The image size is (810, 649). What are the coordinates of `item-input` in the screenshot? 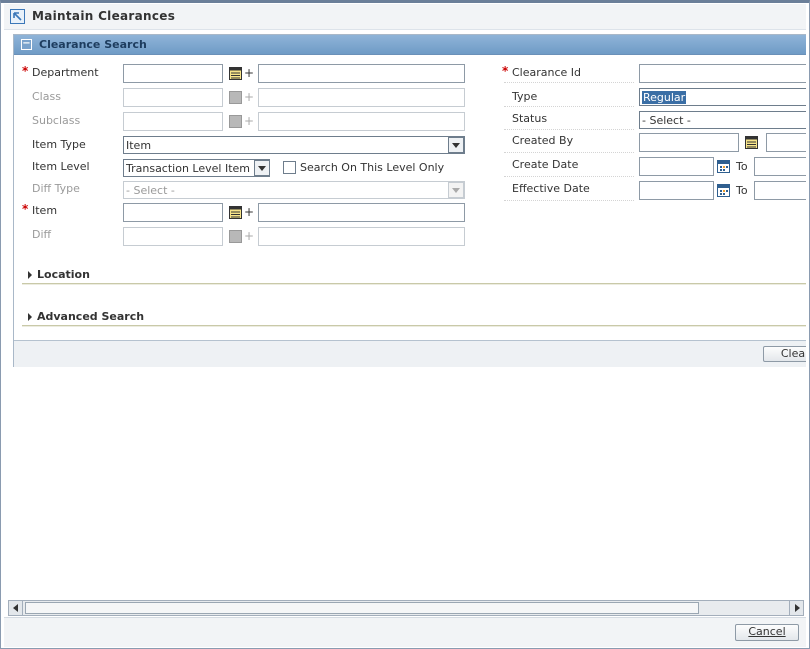 It's located at (173, 212).